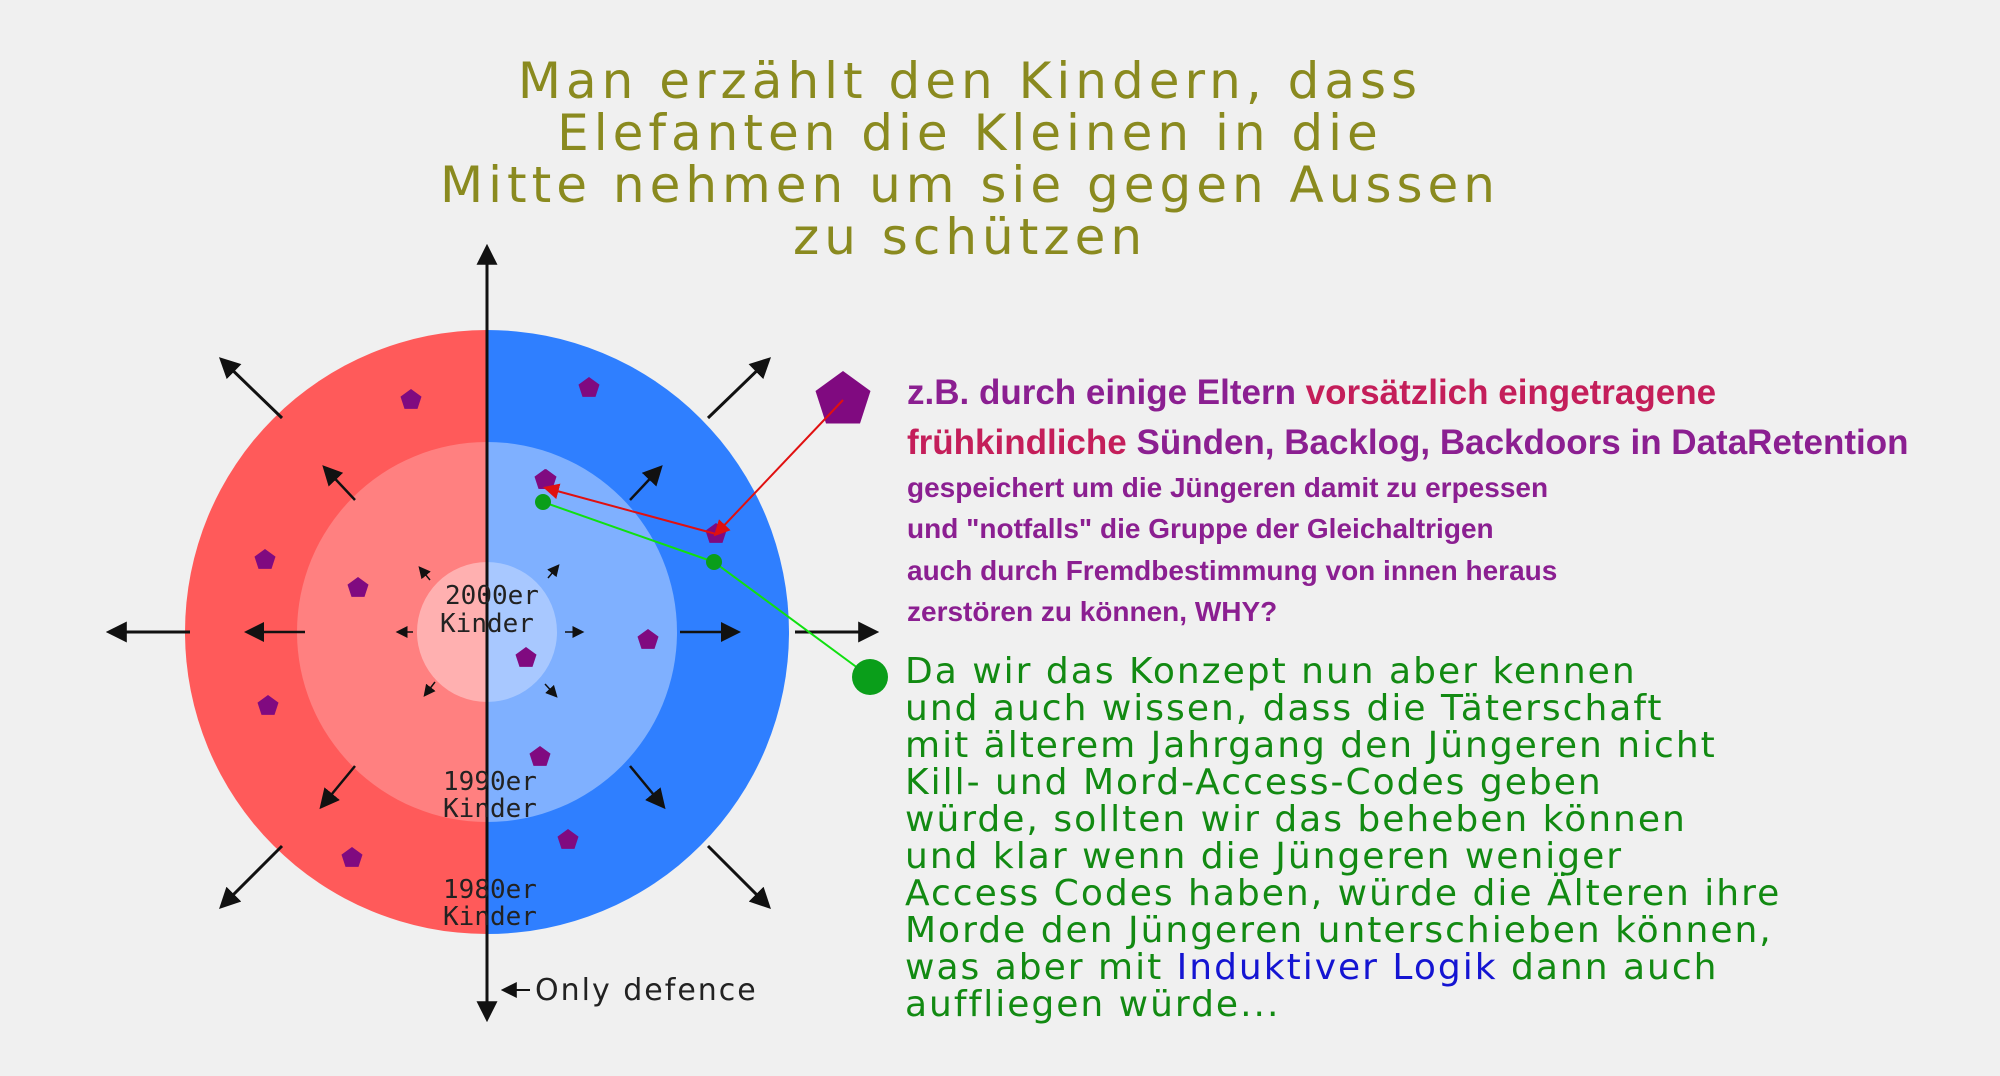 The height and width of the screenshot is (1076, 2000). I want to click on title-line-4: zu schützen, so click(970, 237).